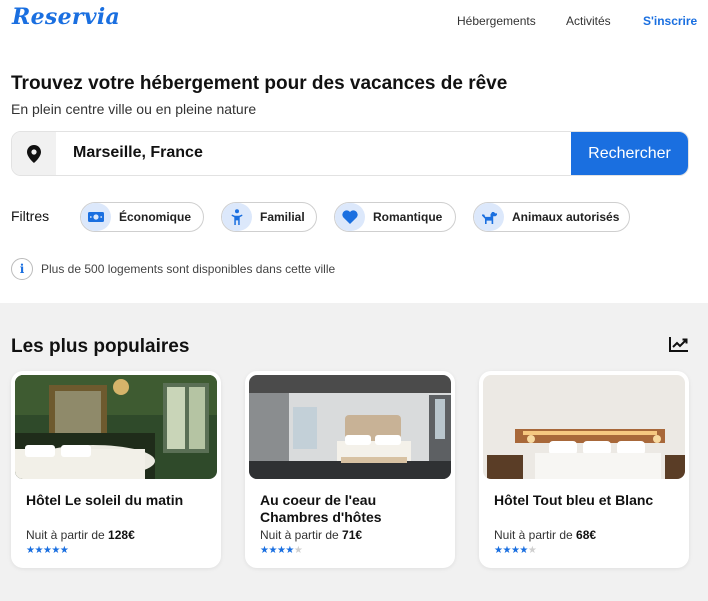 This screenshot has width=708, height=601. What do you see at coordinates (574, 500) in the screenshot?
I see `hotel-name: Hôtel Tout bleu et Blanc` at bounding box center [574, 500].